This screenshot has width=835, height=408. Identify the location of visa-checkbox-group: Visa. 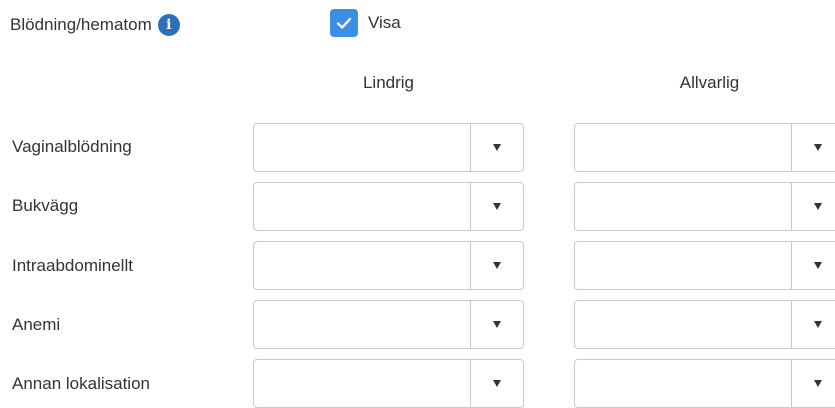
(365, 23).